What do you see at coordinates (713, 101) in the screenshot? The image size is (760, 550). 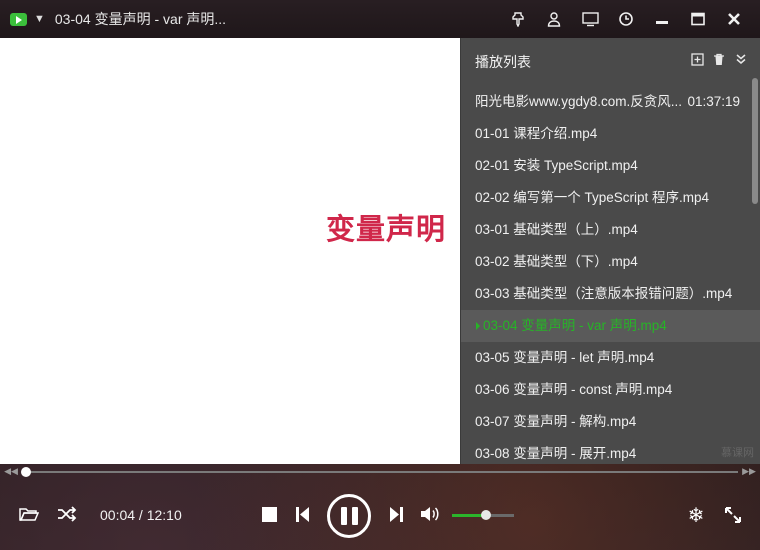 I see `playlist-item-duration: 01:37:19` at bounding box center [713, 101].